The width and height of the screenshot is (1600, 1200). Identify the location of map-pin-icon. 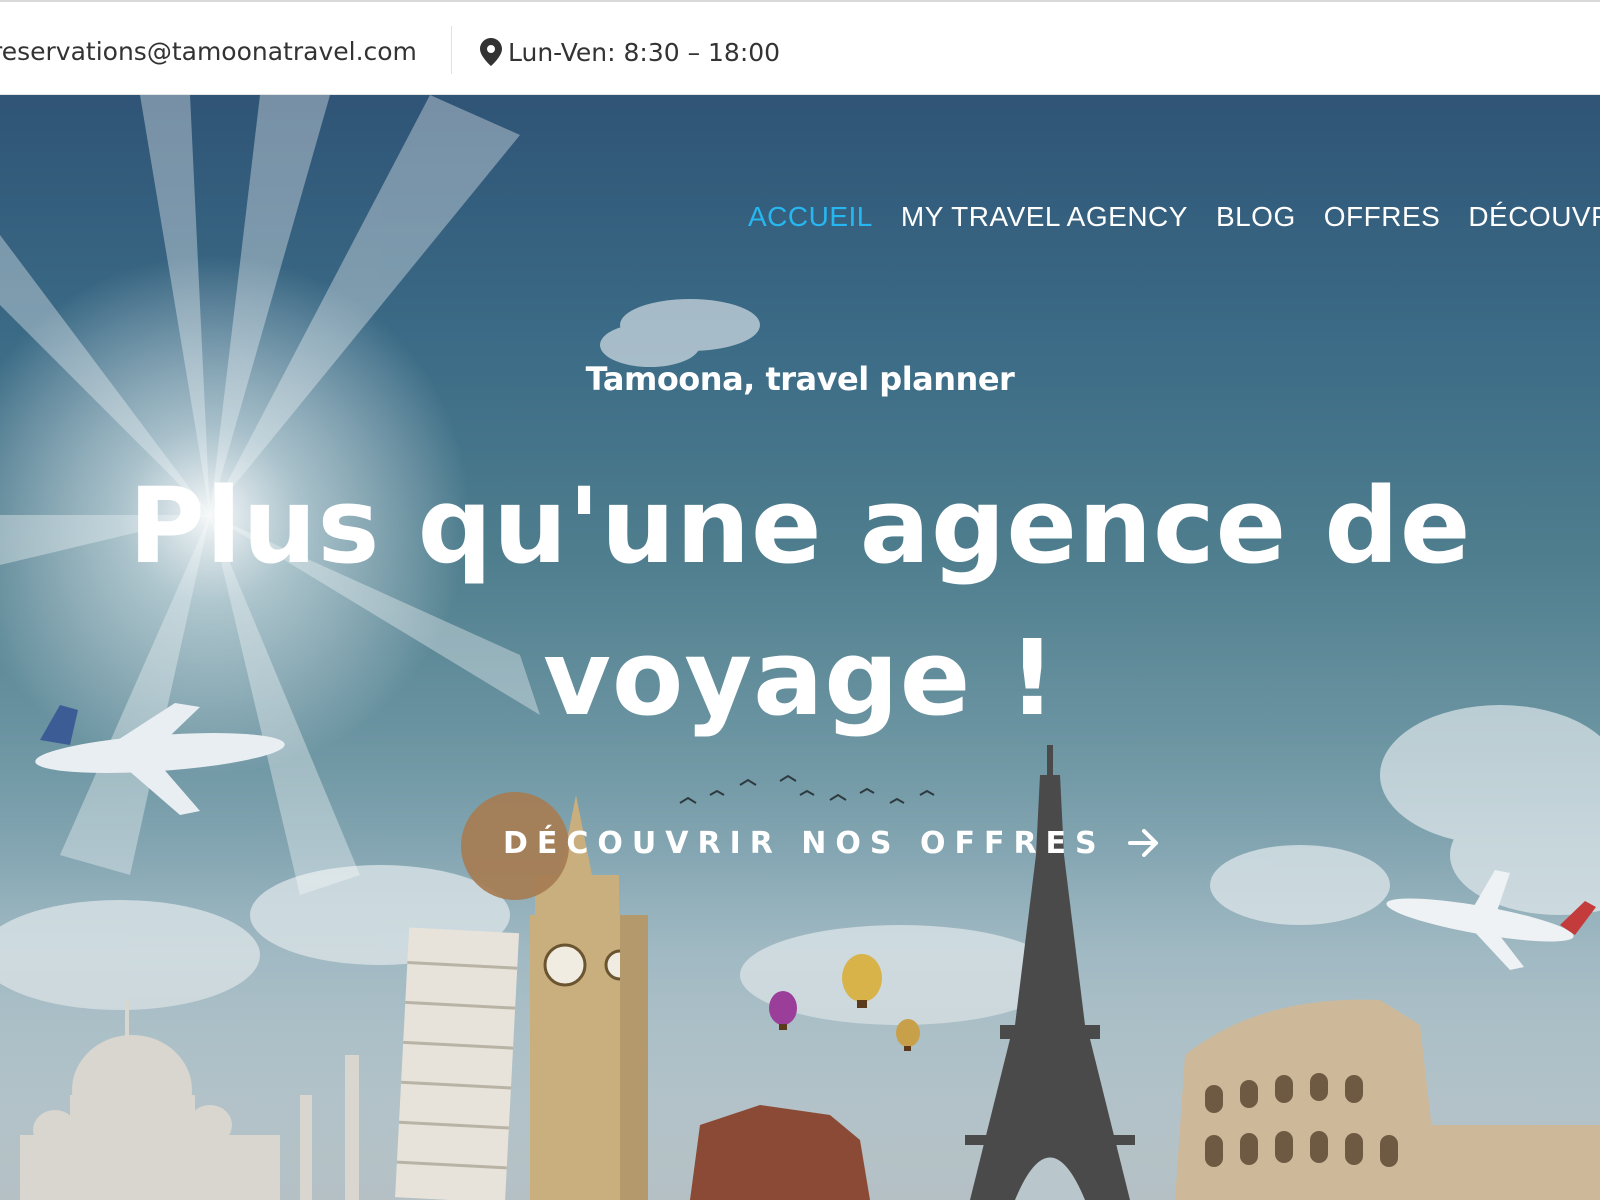
(491, 52).